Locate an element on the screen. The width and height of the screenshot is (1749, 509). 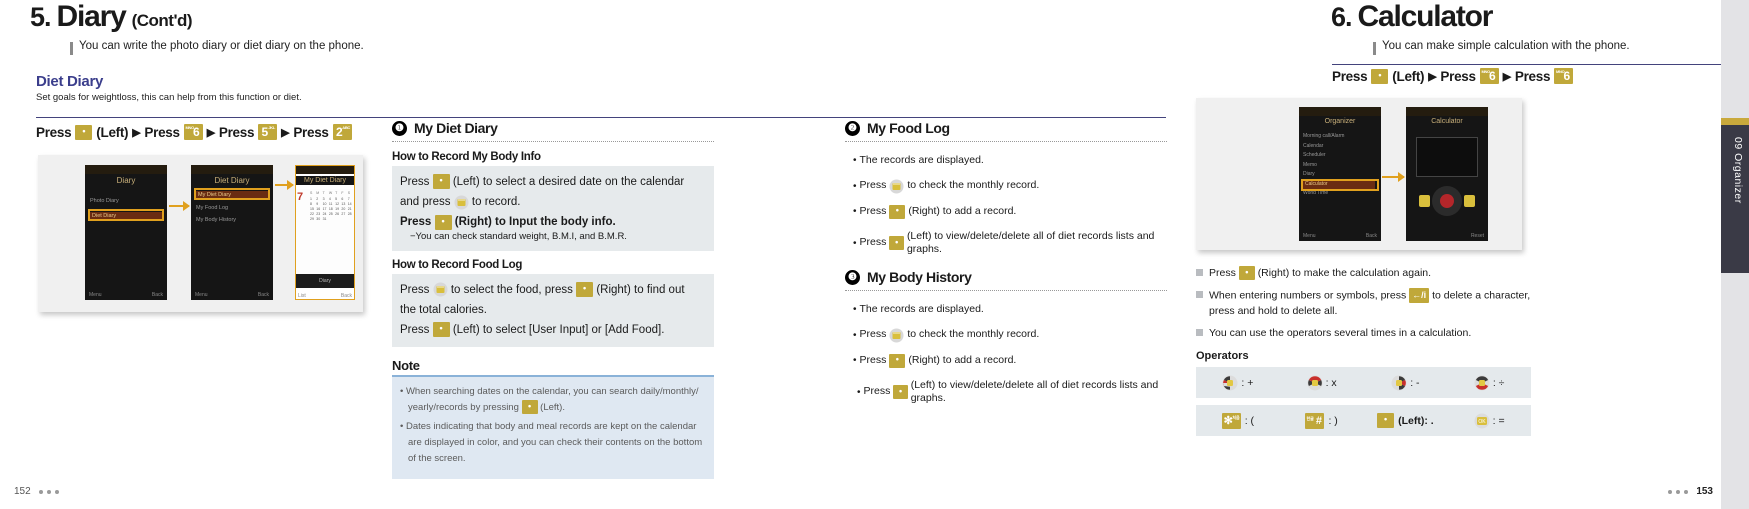
operator-label: : ) is located at coordinates (1333, 420).